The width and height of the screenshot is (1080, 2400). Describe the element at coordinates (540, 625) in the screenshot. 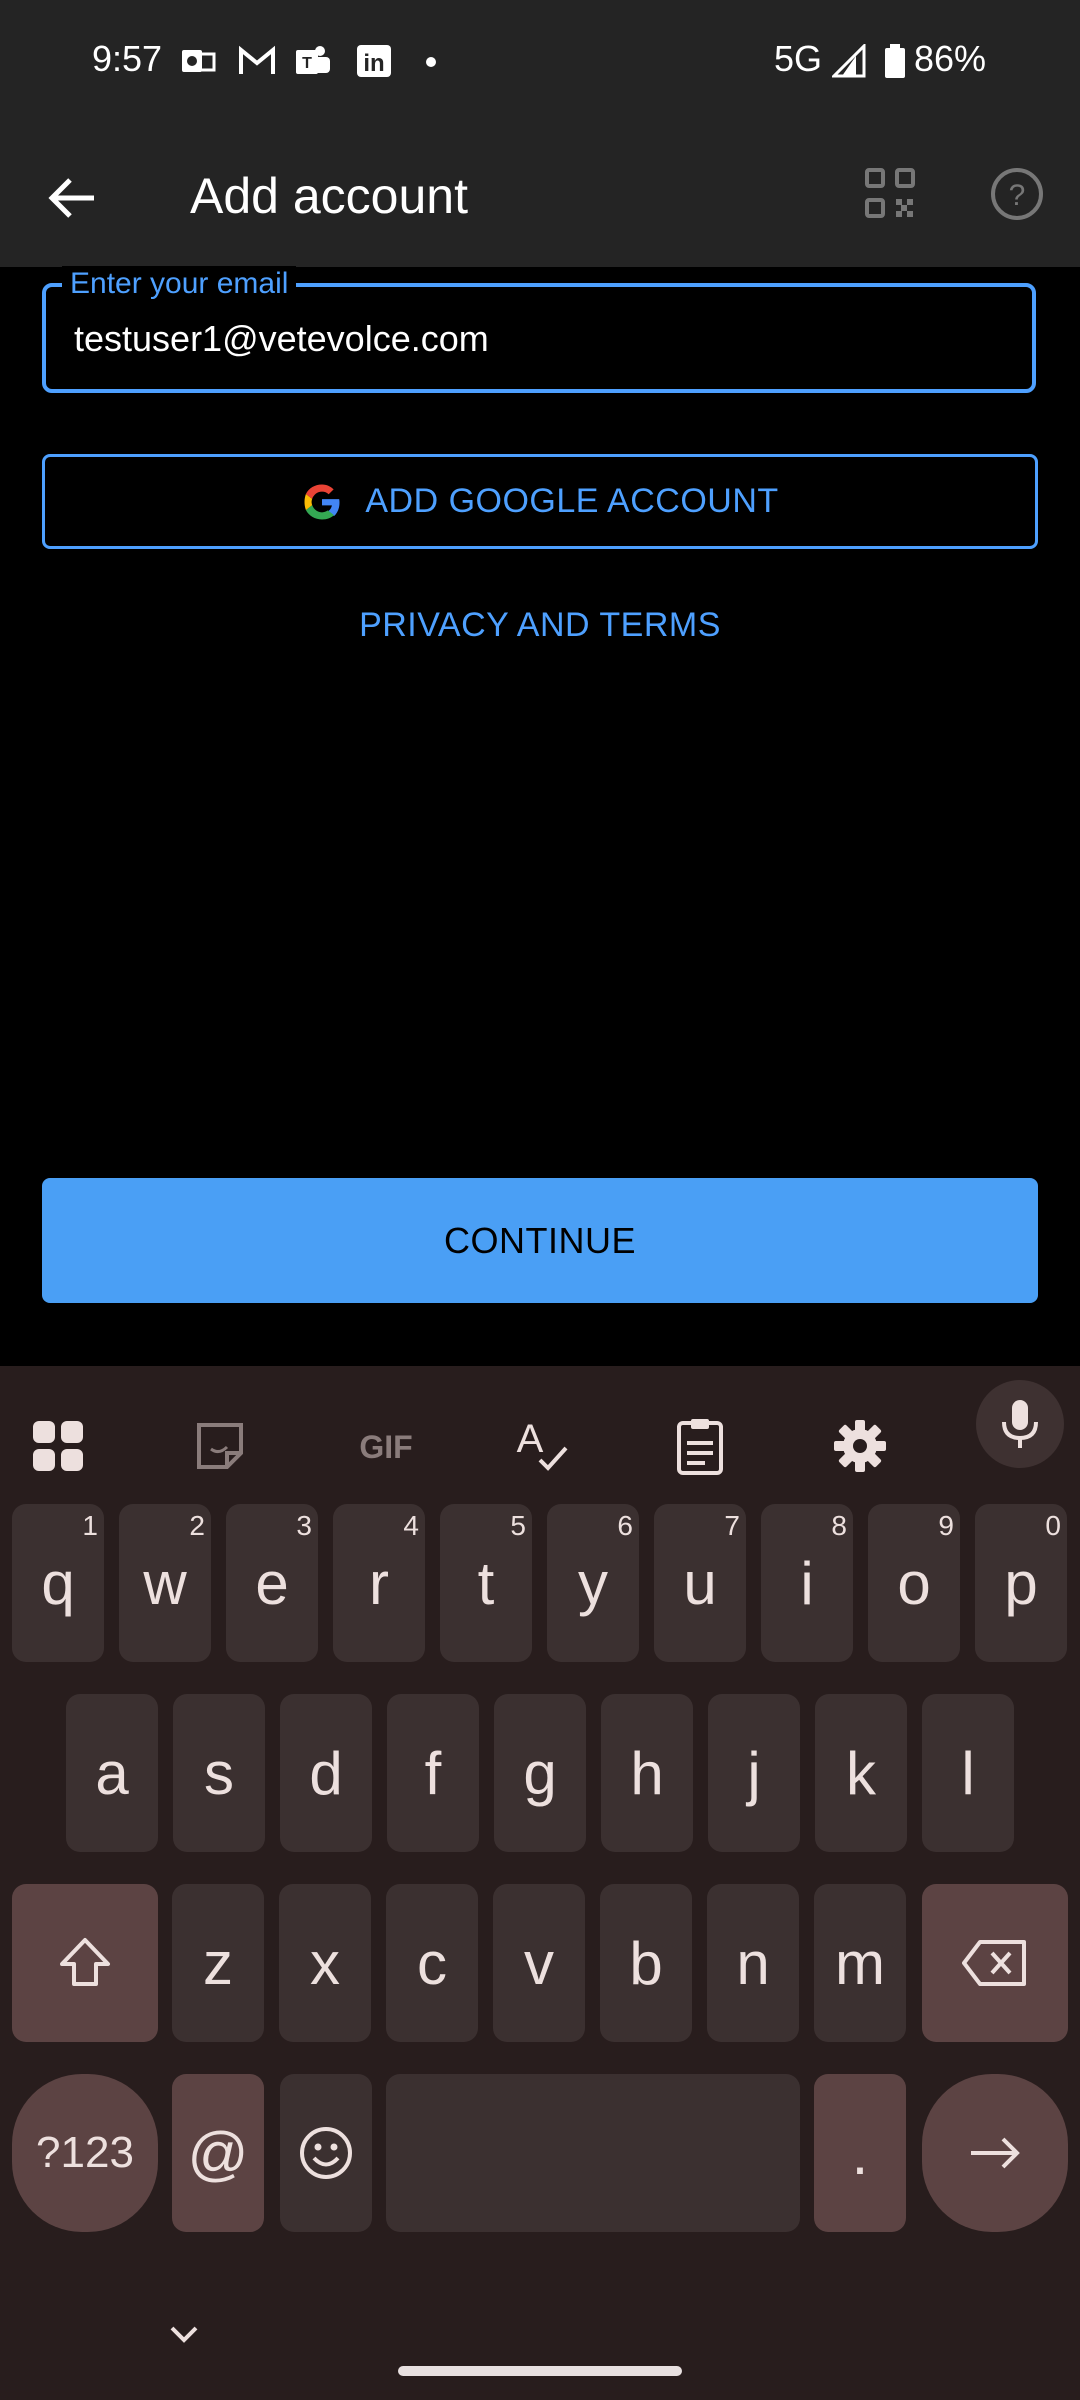

I see `privacy-and-terms-link: PRIVACY AND TERMS` at that location.